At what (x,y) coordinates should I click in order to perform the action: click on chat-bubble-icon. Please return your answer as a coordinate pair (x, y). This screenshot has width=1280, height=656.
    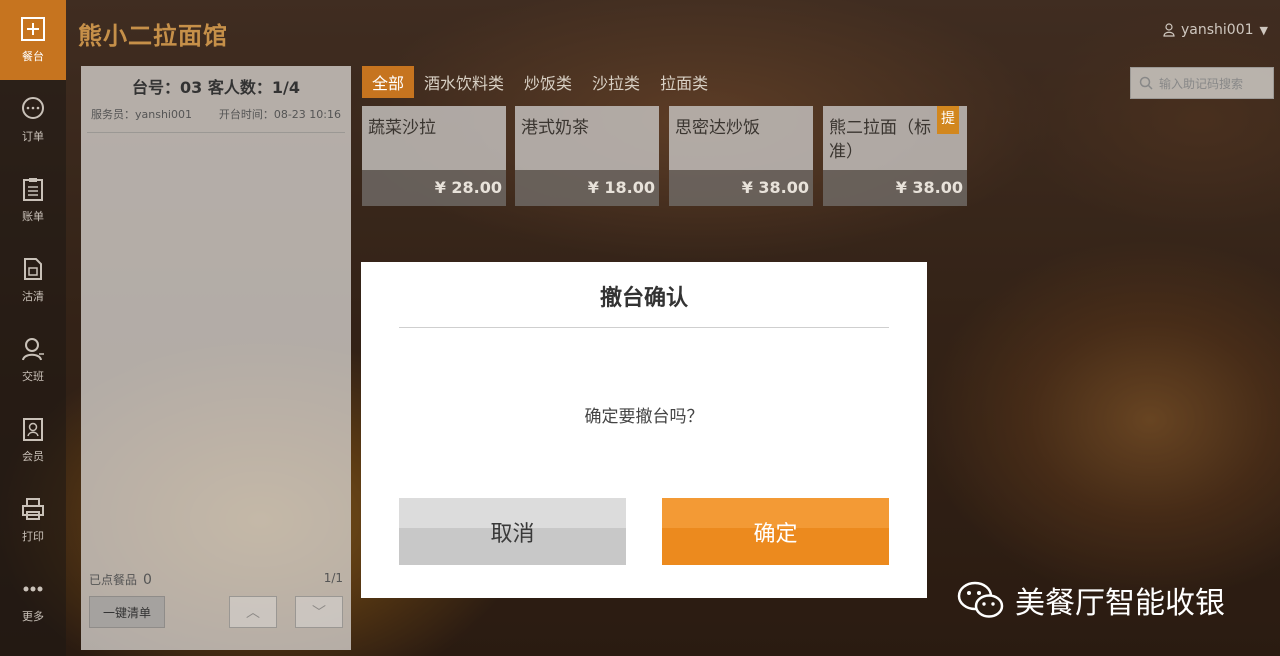
    Looking at the image, I should click on (33, 108).